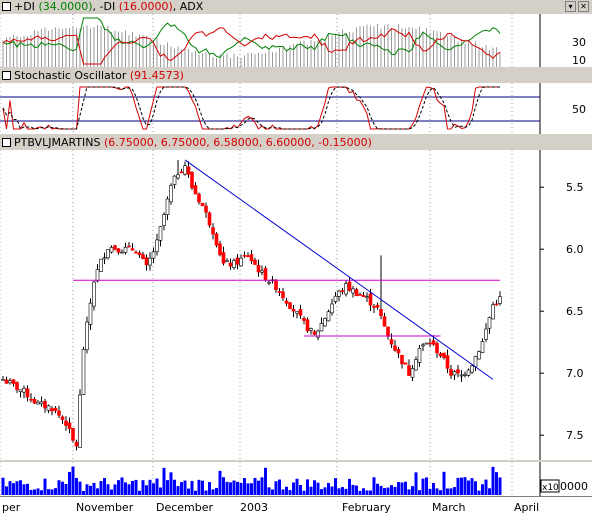 This screenshot has width=592, height=517. Describe the element at coordinates (583, 6) in the screenshot. I see `close-button: ✕` at that location.